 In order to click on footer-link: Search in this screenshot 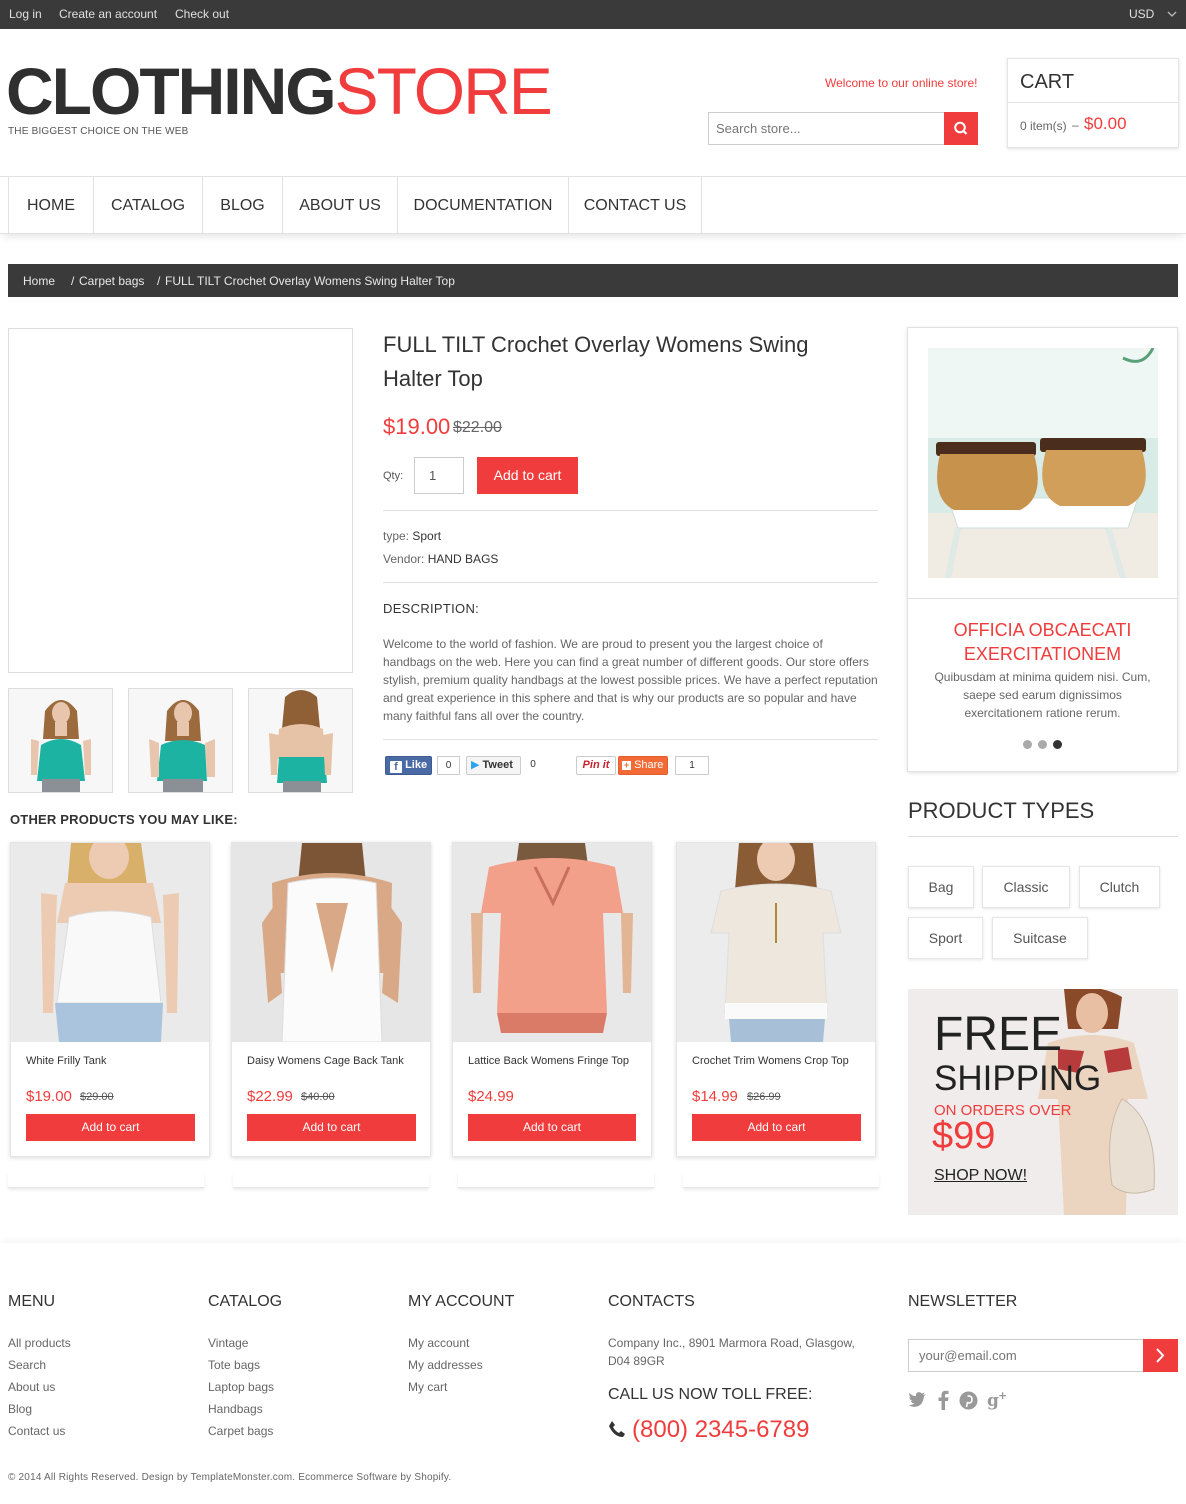, I will do `click(27, 1365)`.